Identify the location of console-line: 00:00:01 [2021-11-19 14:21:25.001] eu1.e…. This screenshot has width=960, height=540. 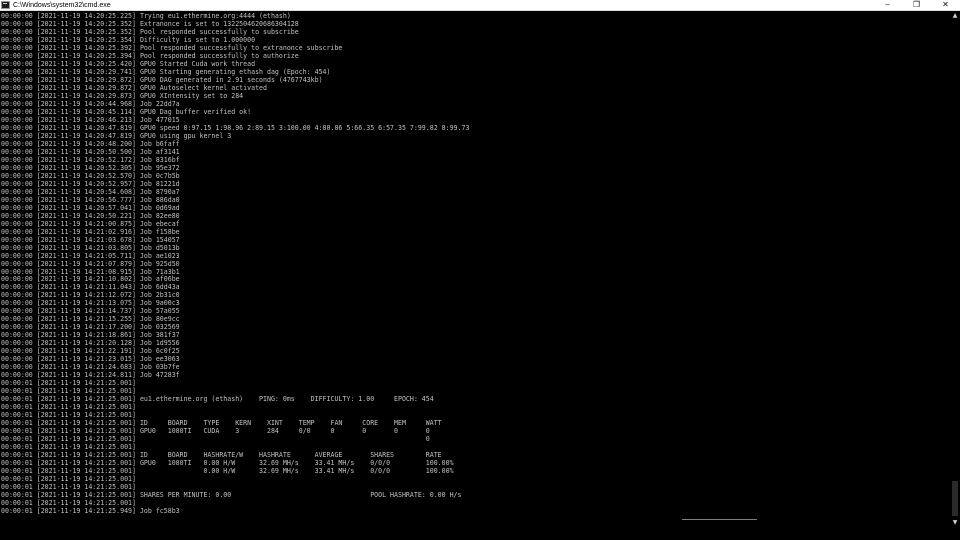
(217, 399).